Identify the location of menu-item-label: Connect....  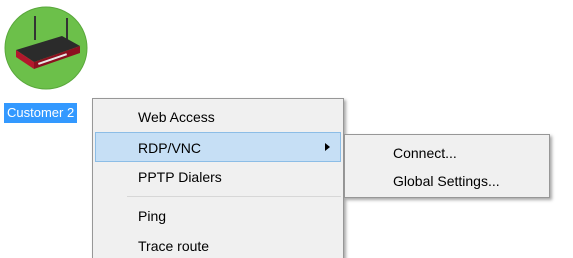
(425, 153).